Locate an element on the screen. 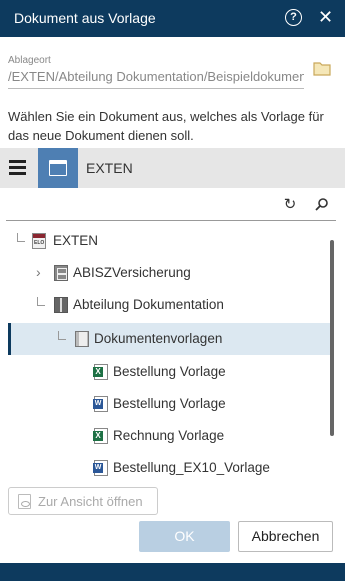 This screenshot has height=581, width=345. cabinet-icon is located at coordinates (61, 273).